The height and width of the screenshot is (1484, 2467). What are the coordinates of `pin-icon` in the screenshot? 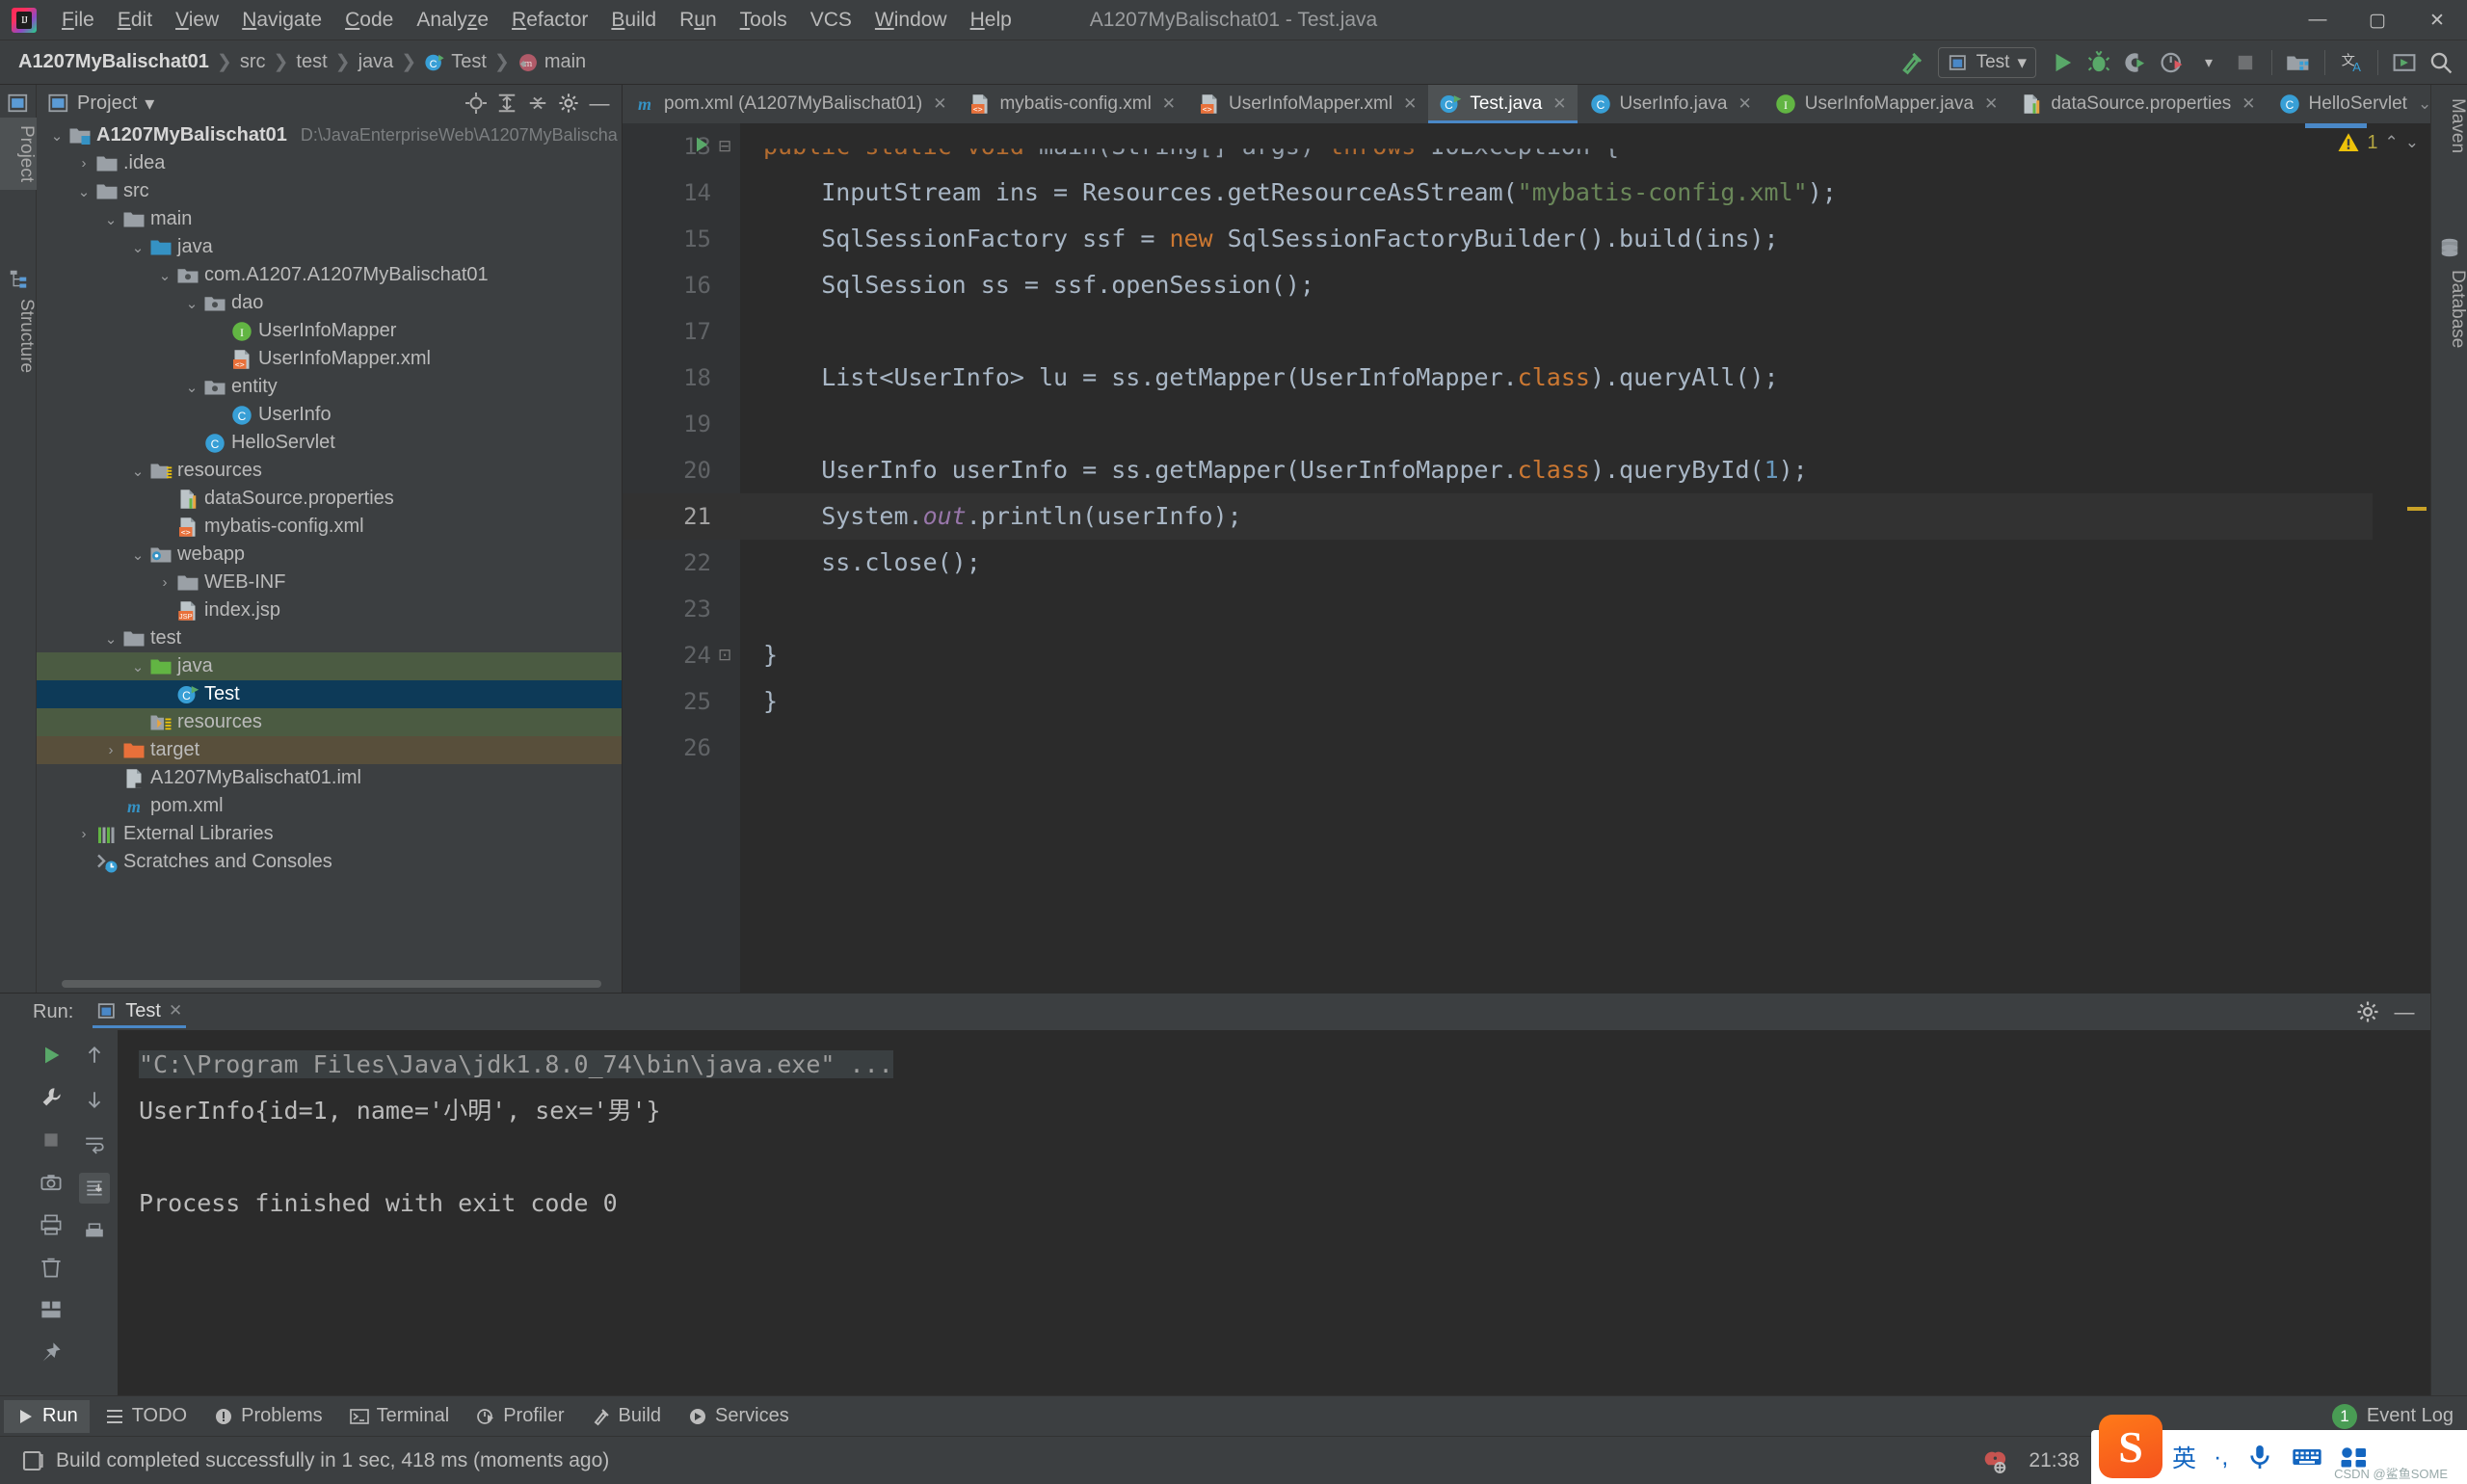 It's located at (51, 1352).